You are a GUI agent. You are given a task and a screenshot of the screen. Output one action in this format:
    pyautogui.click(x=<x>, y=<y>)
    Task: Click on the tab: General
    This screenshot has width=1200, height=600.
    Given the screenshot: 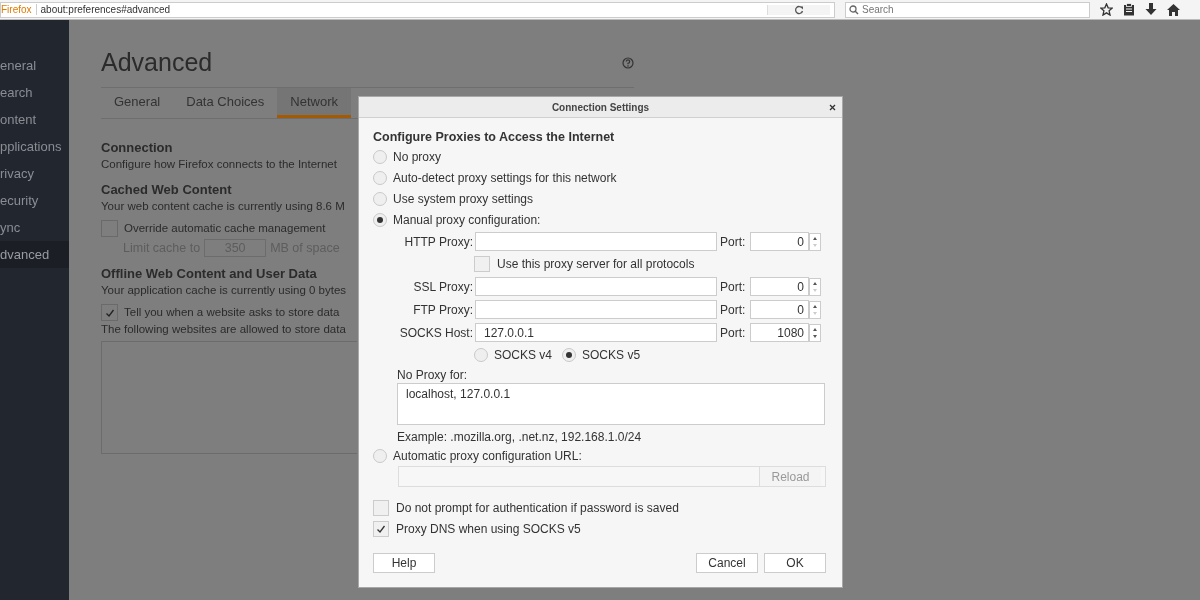 What is the action you would take?
    pyautogui.click(x=137, y=103)
    